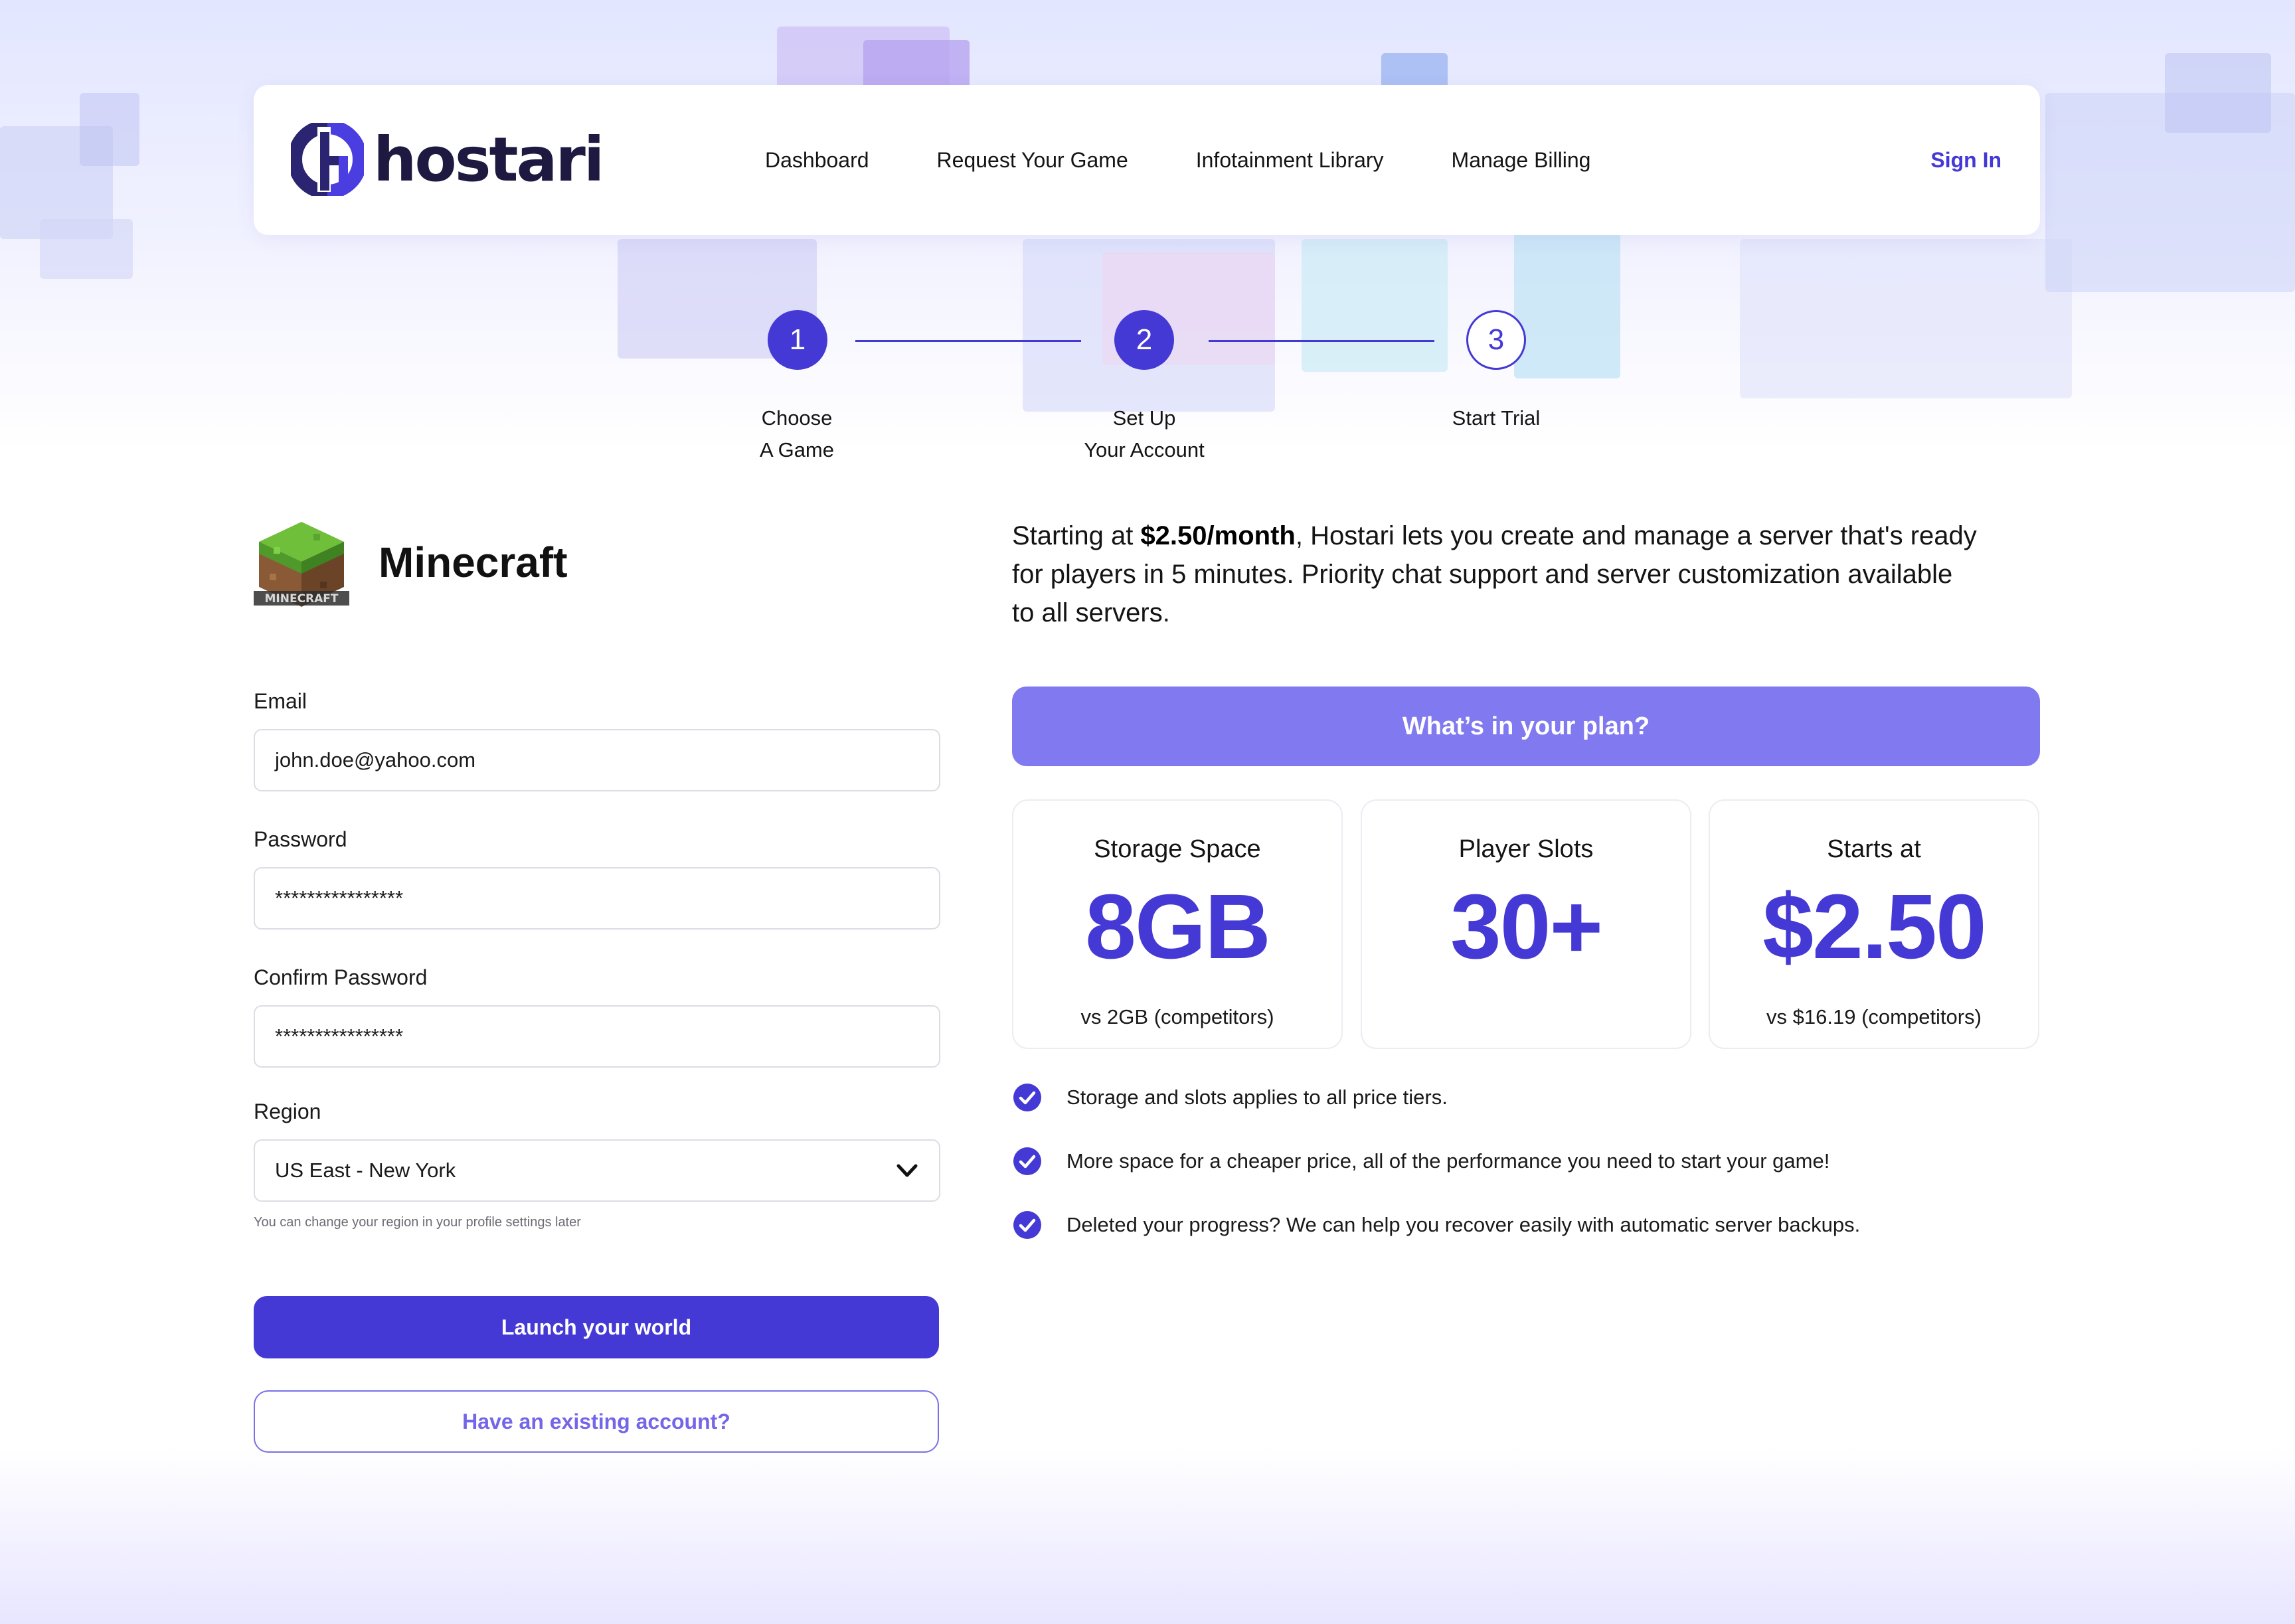 The image size is (2295, 1624). What do you see at coordinates (1874, 849) in the screenshot?
I see `starting-price-title: Starts at` at bounding box center [1874, 849].